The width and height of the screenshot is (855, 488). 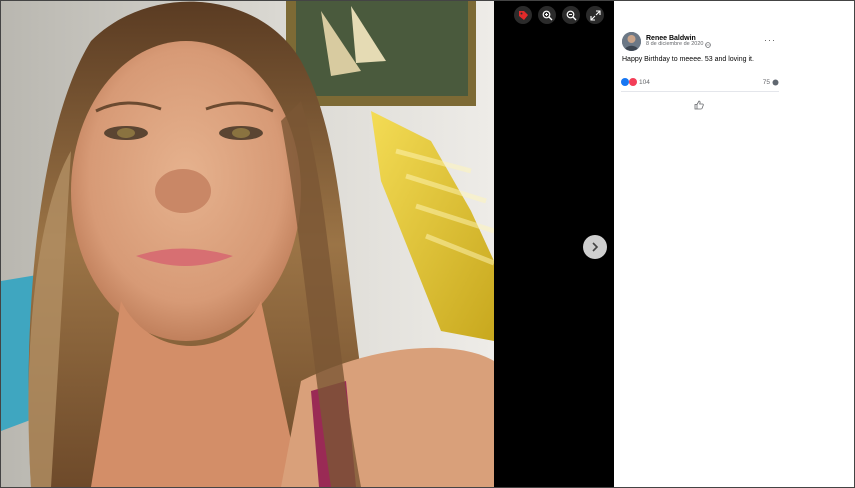 I want to click on fullscreen-button, so click(x=595, y=15).